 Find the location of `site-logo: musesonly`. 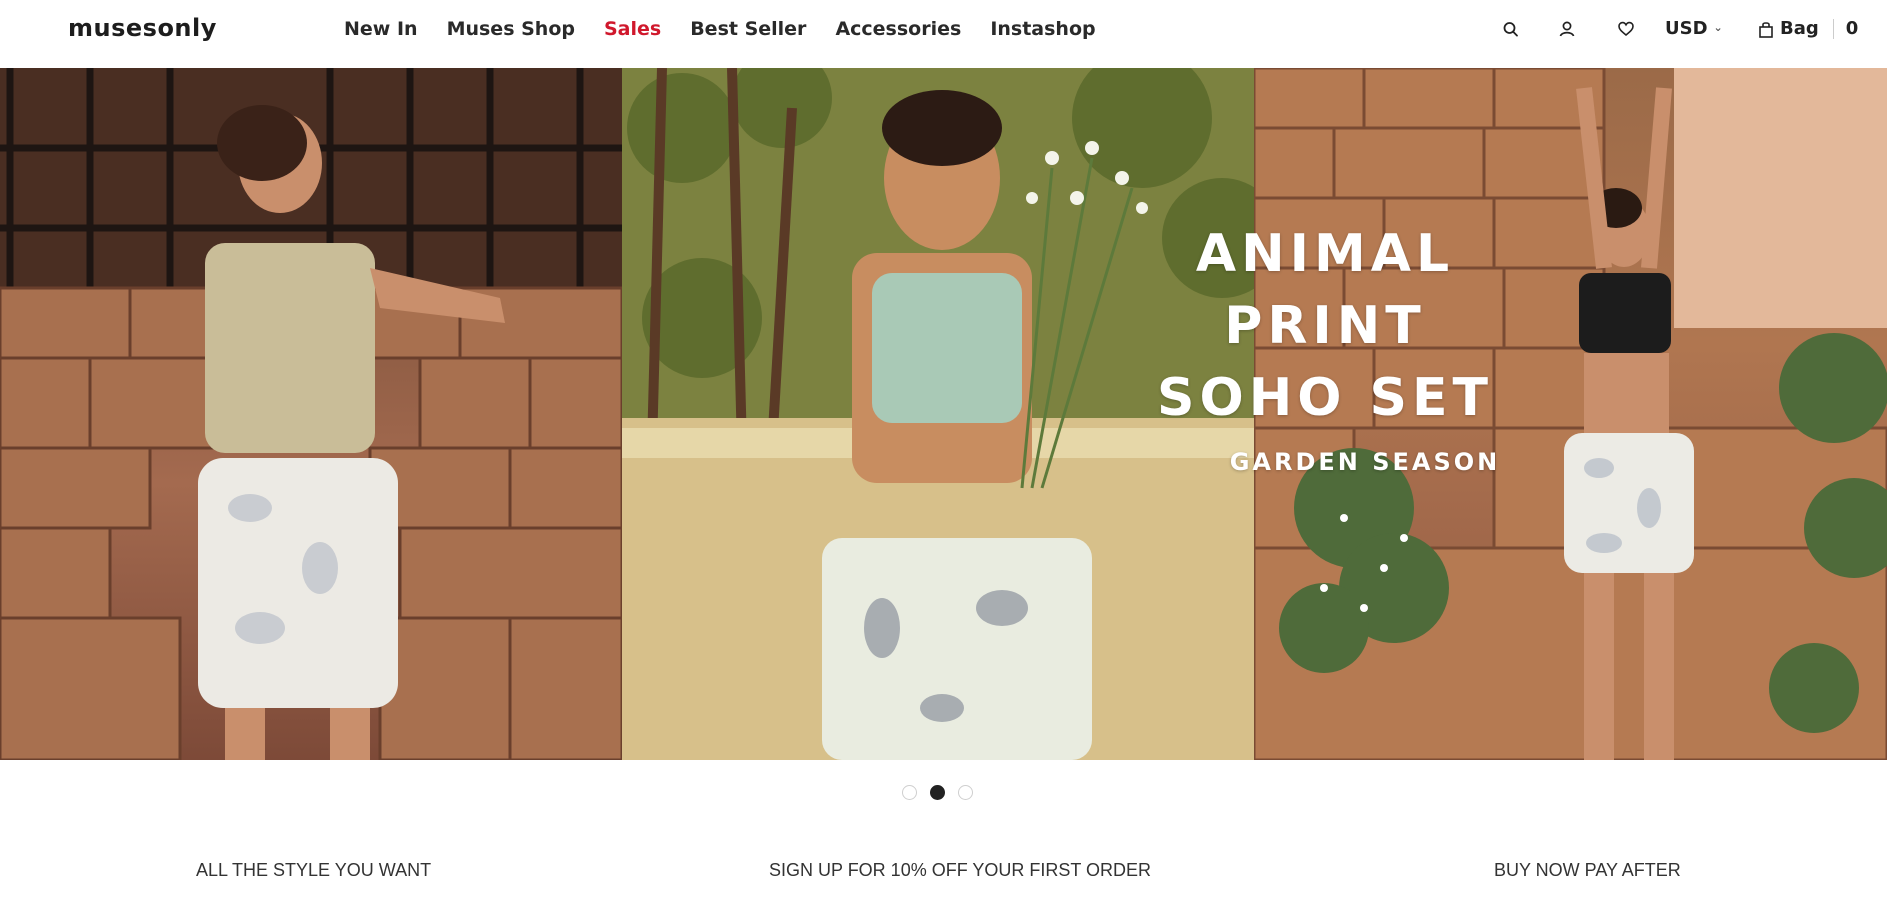

site-logo: musesonly is located at coordinates (142, 28).